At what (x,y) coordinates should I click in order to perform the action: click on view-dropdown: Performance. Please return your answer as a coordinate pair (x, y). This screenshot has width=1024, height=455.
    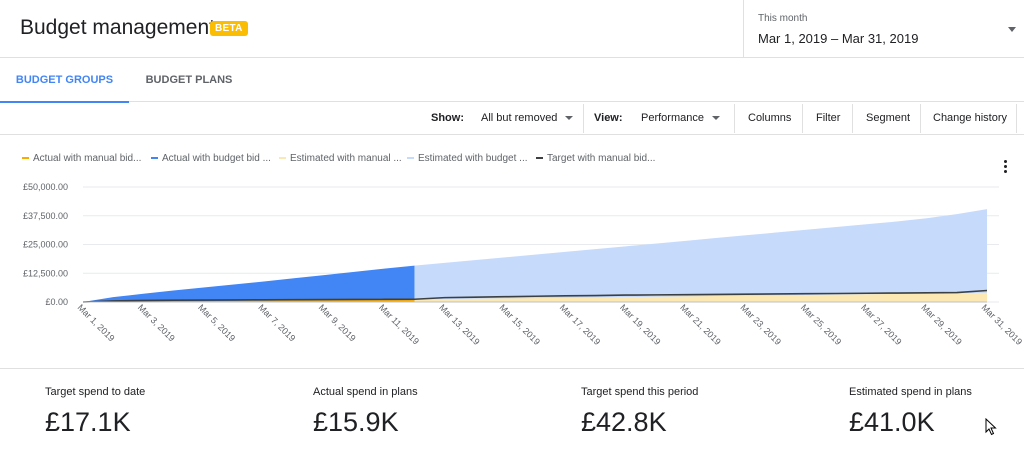
    Looking at the image, I should click on (680, 118).